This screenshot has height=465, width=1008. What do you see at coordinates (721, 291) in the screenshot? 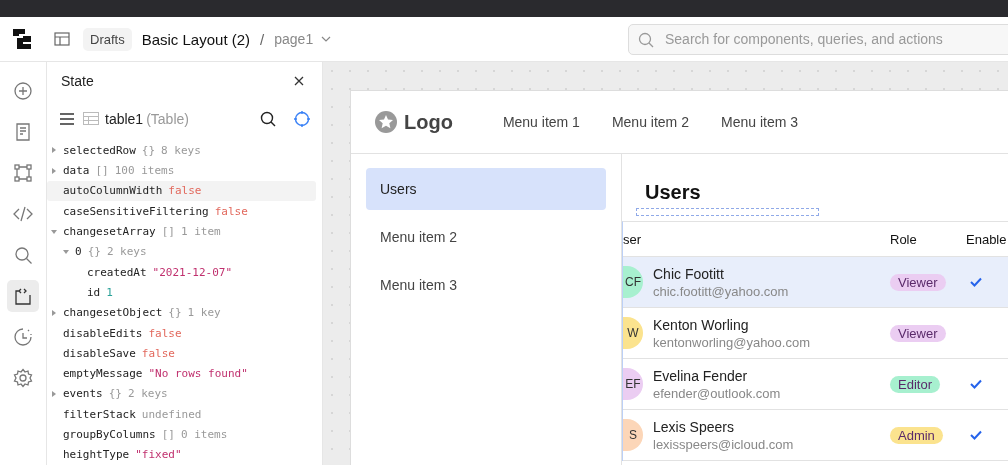
I see `user-email: chic.footitt@yahoo.com` at bounding box center [721, 291].